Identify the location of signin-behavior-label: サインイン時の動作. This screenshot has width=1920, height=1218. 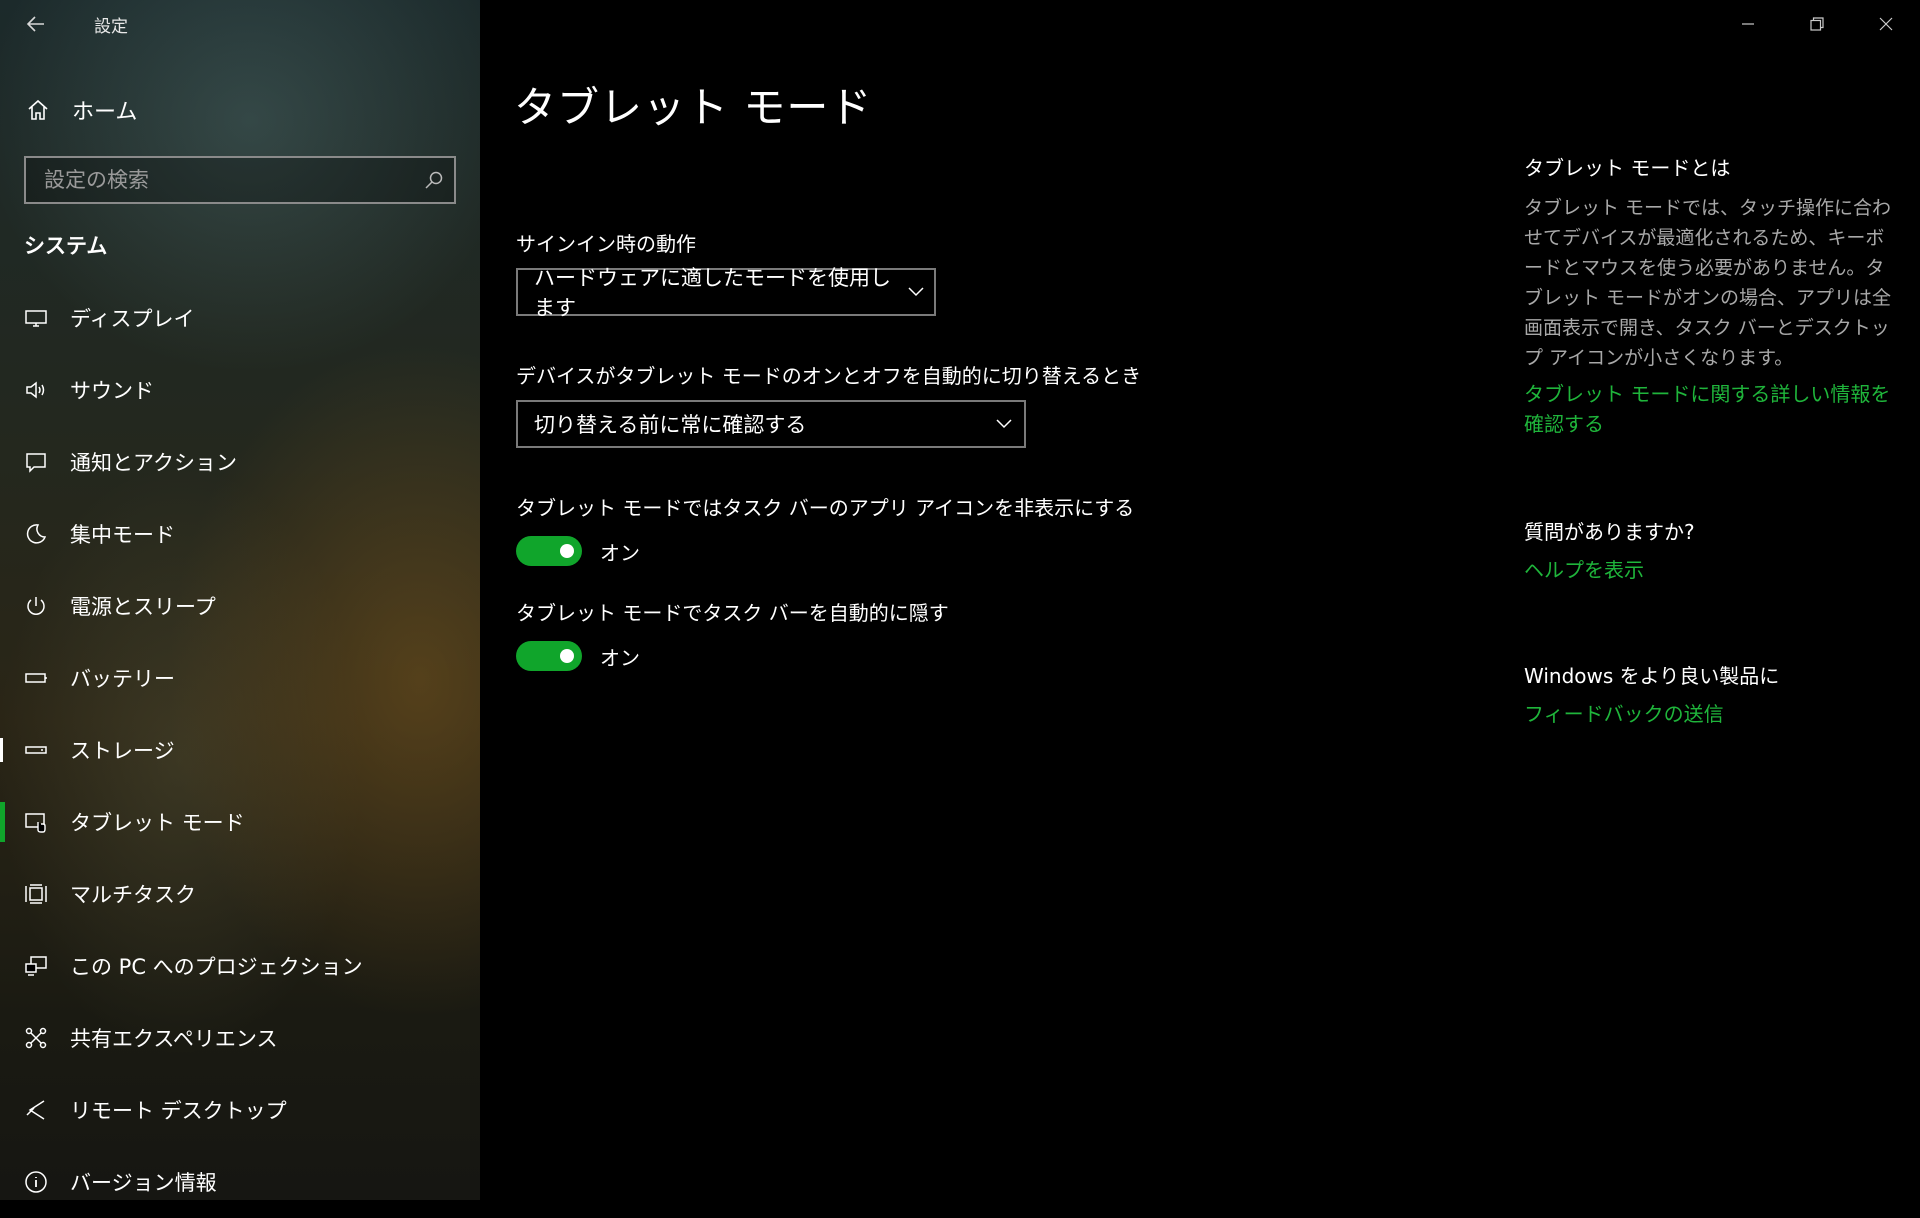
(606, 244).